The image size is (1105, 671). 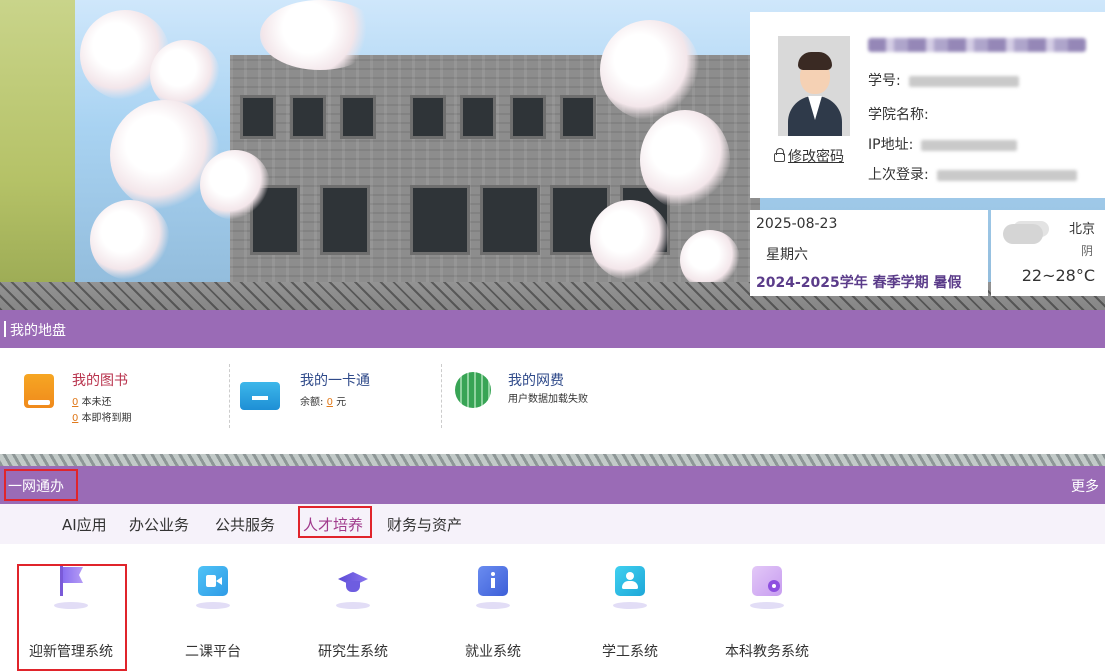 What do you see at coordinates (787, 255) in the screenshot?
I see `weekday: 星期六` at bounding box center [787, 255].